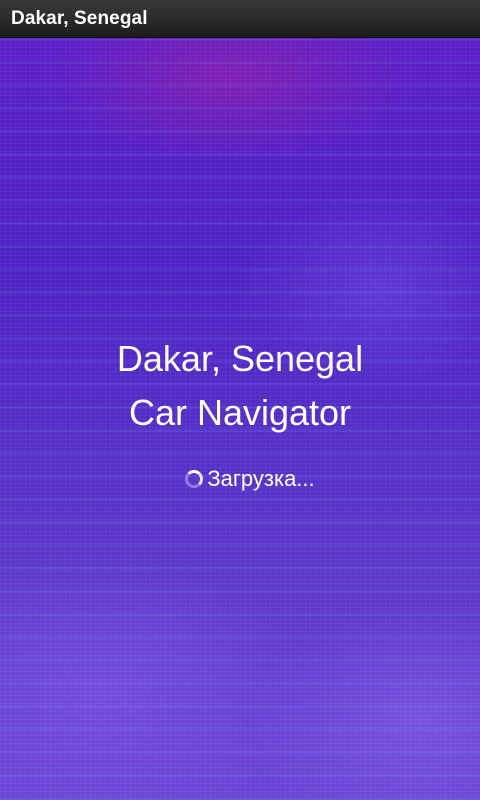 This screenshot has width=480, height=800. I want to click on title-bar: Dakar, Senegal, so click(240, 19).